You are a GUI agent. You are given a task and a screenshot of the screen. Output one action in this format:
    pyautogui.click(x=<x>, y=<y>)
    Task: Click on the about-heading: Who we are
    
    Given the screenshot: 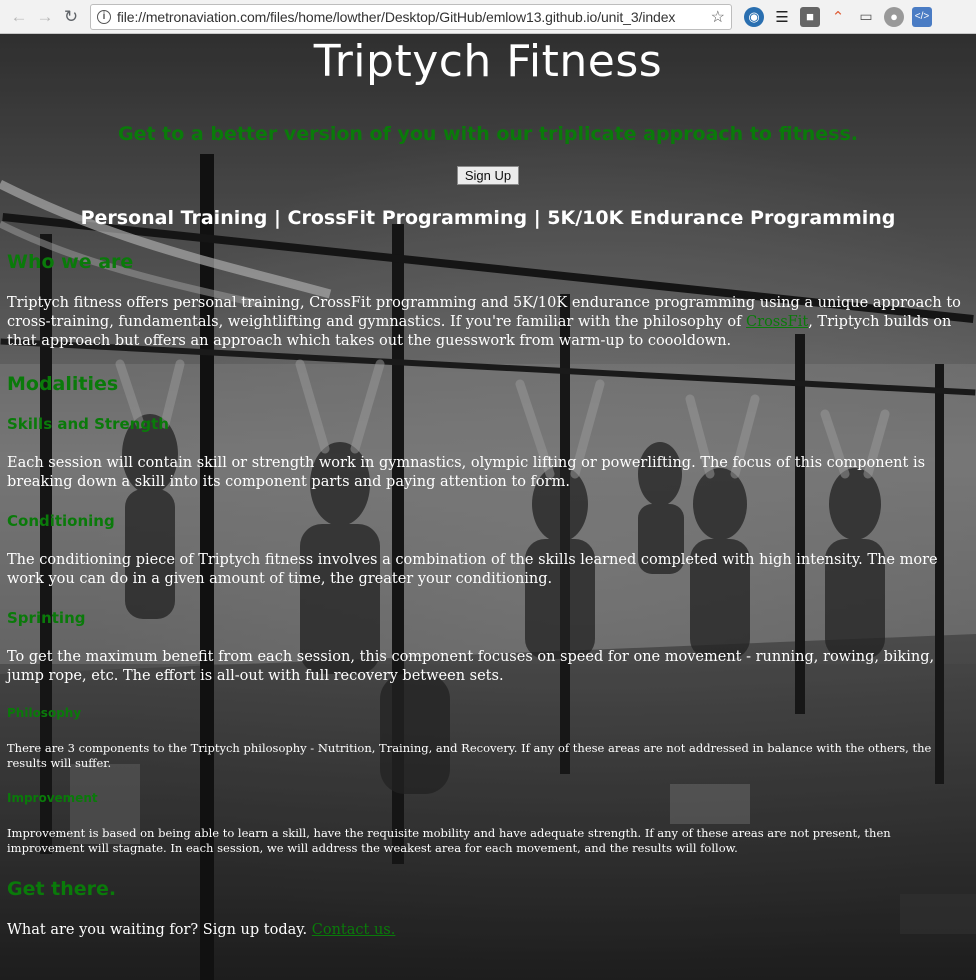 What is the action you would take?
    pyautogui.click(x=70, y=262)
    